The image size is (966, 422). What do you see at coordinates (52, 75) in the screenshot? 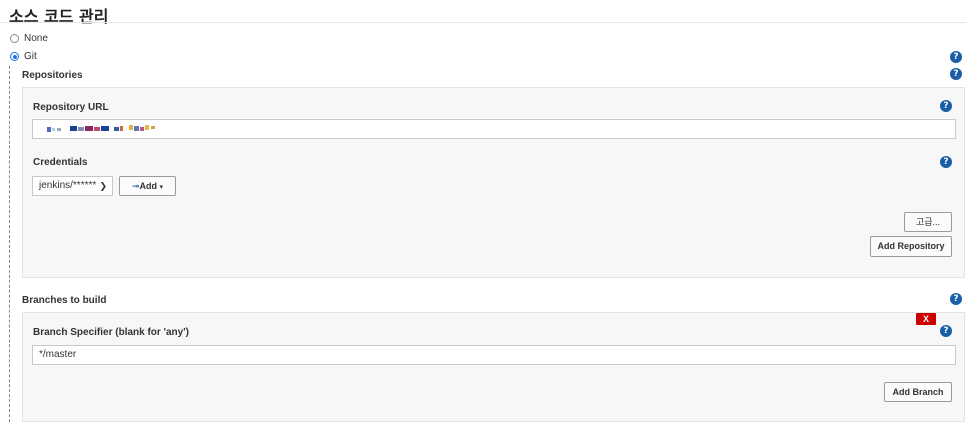
I see `repositories-title: Repositories` at bounding box center [52, 75].